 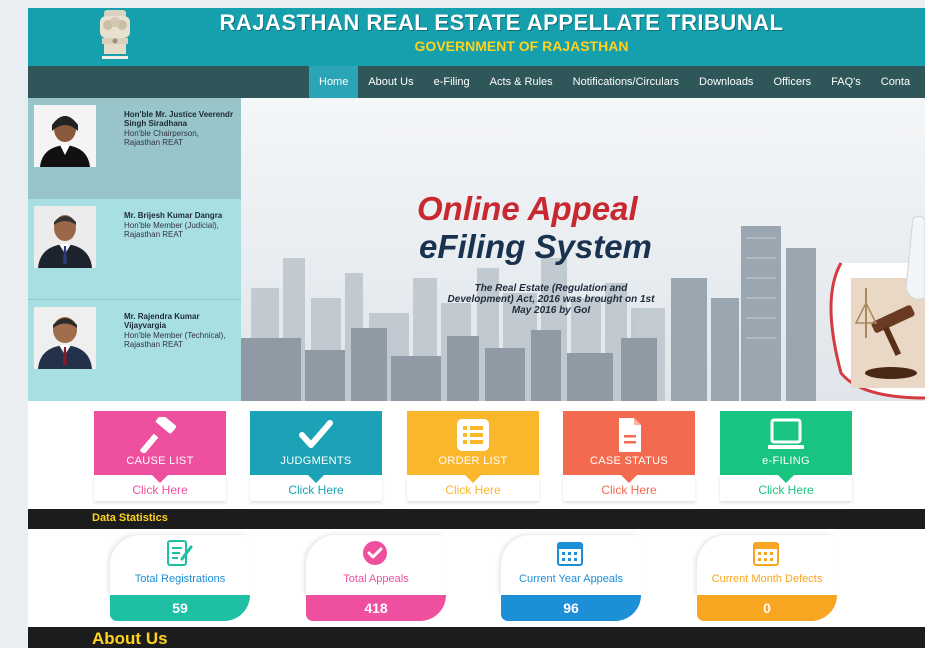 I want to click on stat-label: Total Registrations, so click(x=180, y=579).